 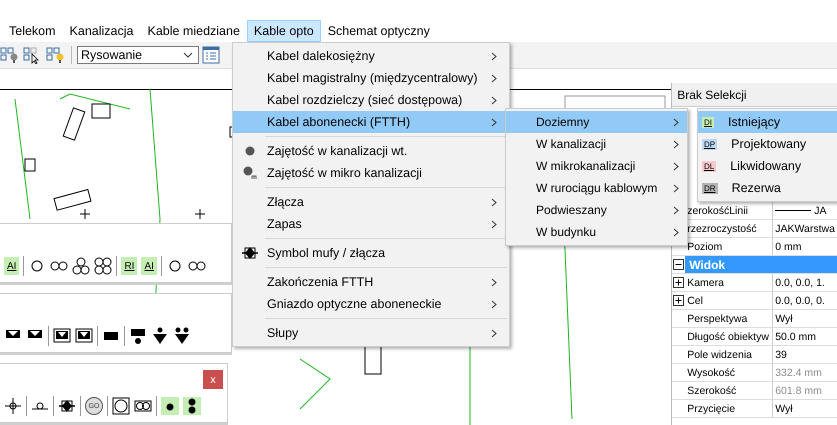 I want to click on menu-item: DI Istniejący, so click(x=767, y=122).